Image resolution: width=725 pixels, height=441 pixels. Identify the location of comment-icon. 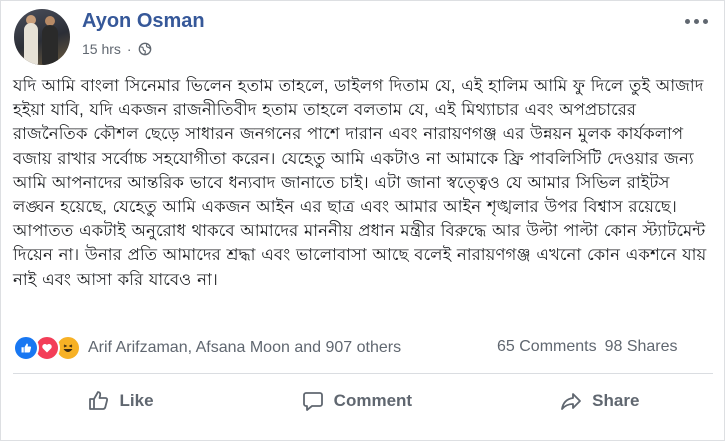
(312, 401).